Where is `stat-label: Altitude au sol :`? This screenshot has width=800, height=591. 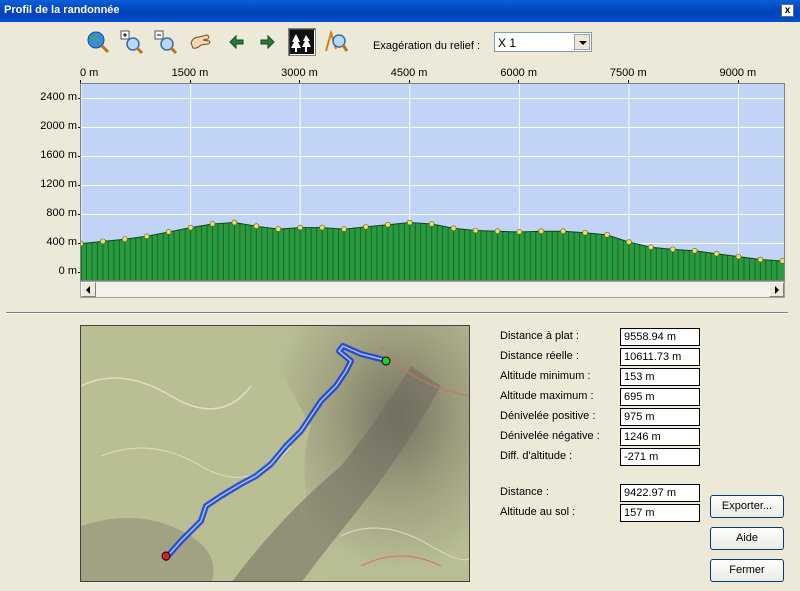
stat-label: Altitude au sol : is located at coordinates (538, 512).